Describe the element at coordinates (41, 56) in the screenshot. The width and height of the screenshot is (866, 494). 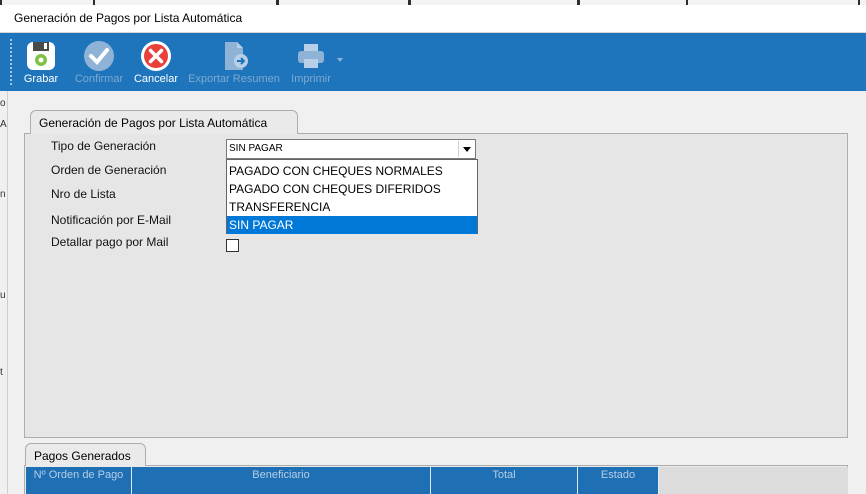
I see `save-icon` at that location.